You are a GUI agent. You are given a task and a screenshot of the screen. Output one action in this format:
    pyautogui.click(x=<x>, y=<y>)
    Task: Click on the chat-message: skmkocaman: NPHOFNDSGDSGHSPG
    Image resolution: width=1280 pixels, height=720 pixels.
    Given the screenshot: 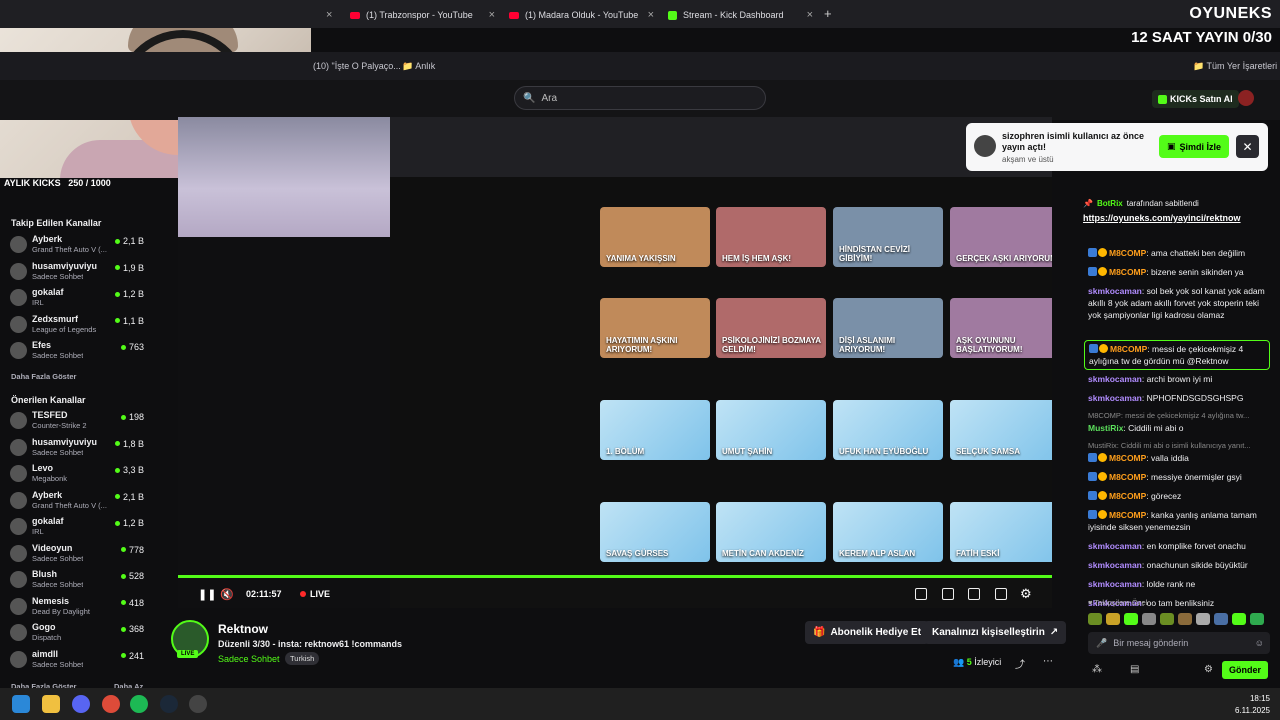 What is the action you would take?
    pyautogui.click(x=1181, y=398)
    